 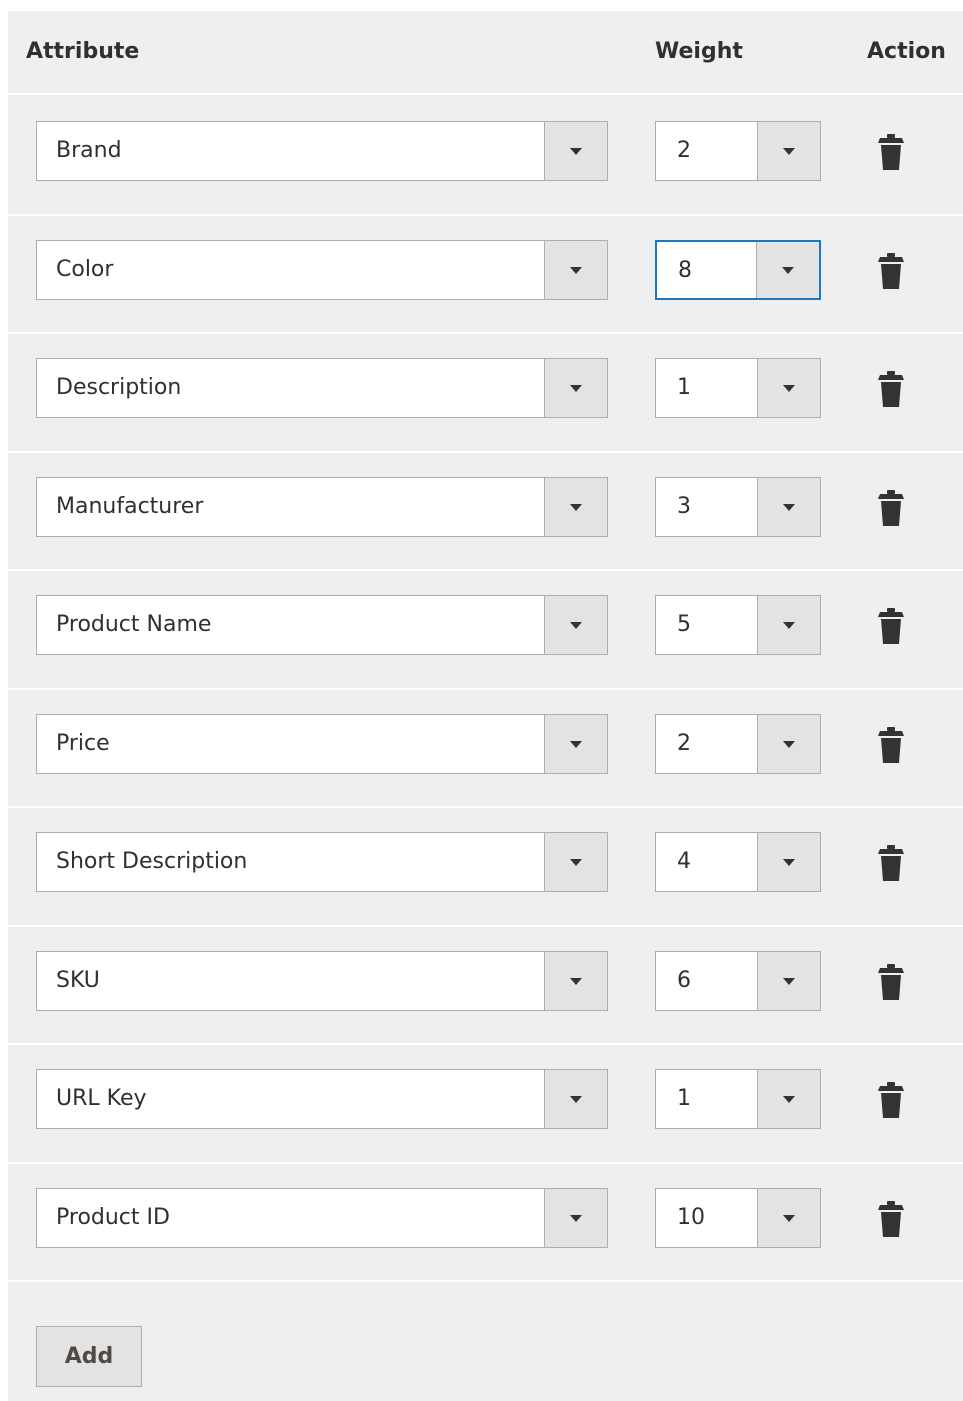 I want to click on attribute-select-value: Brand, so click(x=89, y=150).